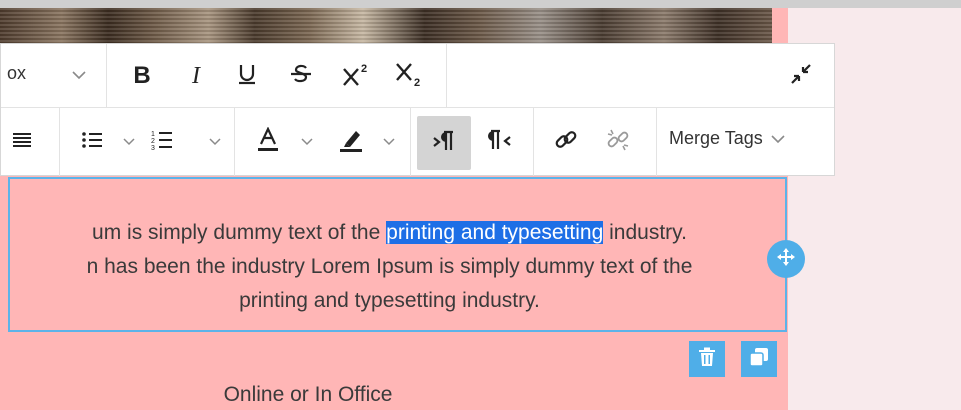 The width and height of the screenshot is (961, 410). I want to click on merge-tags-label: Merge Tags, so click(716, 138).